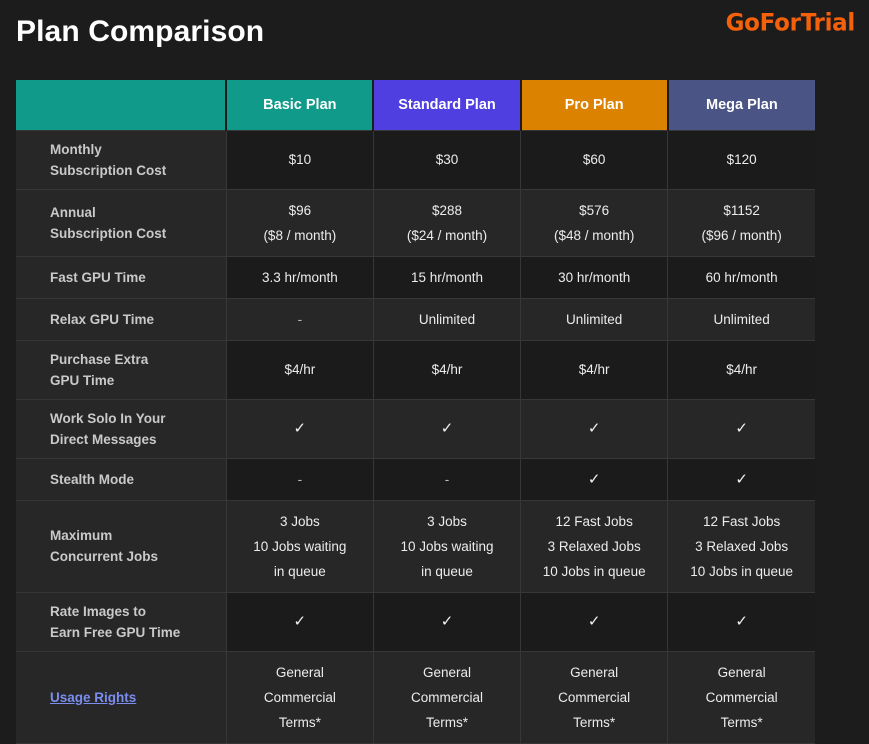 The width and height of the screenshot is (869, 744). I want to click on table-row: Rate Images to Earn Free GPU Time ✓ ✓ ✓ ✓, so click(415, 621).